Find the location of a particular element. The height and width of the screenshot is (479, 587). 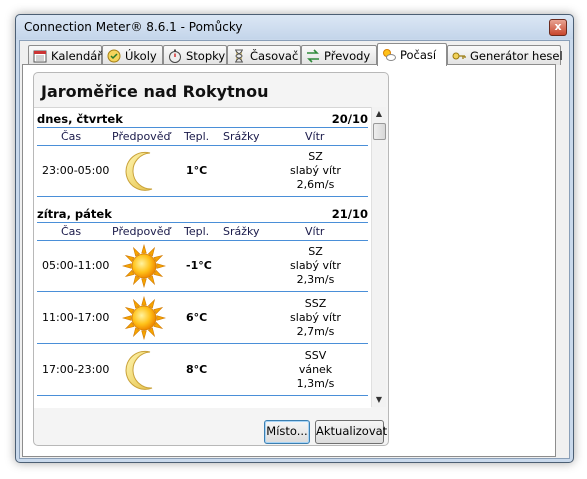

close-button: x is located at coordinates (558, 27).